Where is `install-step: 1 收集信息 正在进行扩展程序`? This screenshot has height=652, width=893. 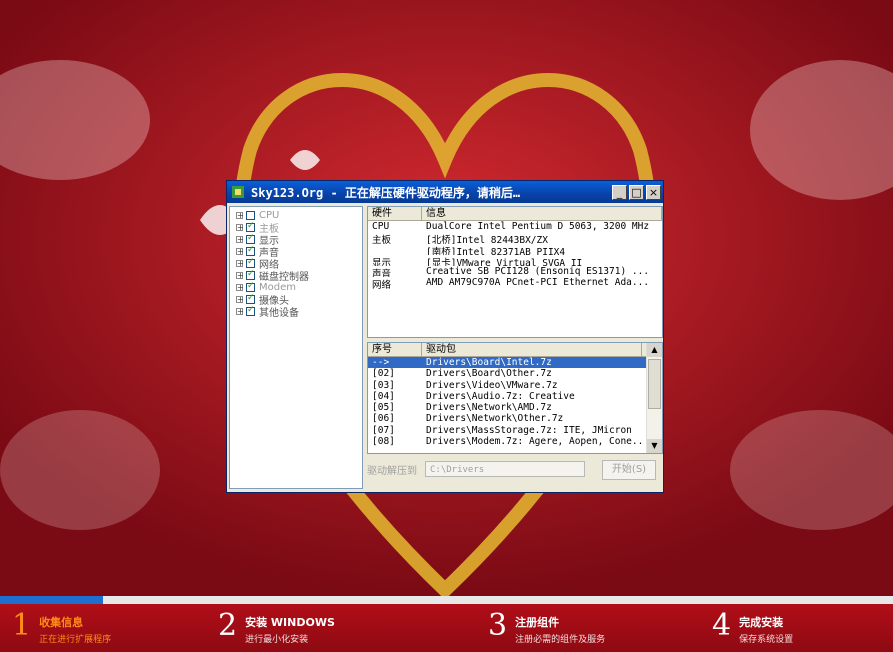 install-step: 1 收集信息 正在进行扩展程序 is located at coordinates (62, 628).